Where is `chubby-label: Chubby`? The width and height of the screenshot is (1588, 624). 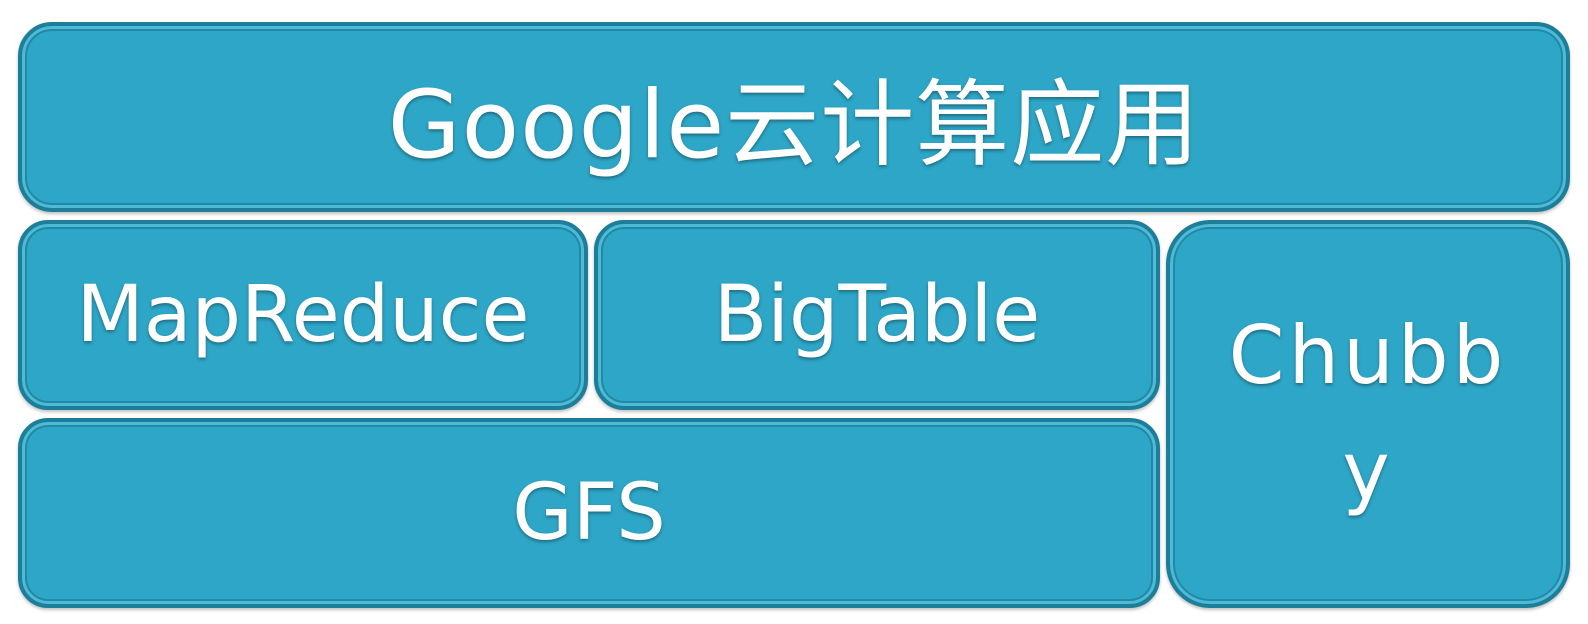
chubby-label: Chubby is located at coordinates (1368, 413).